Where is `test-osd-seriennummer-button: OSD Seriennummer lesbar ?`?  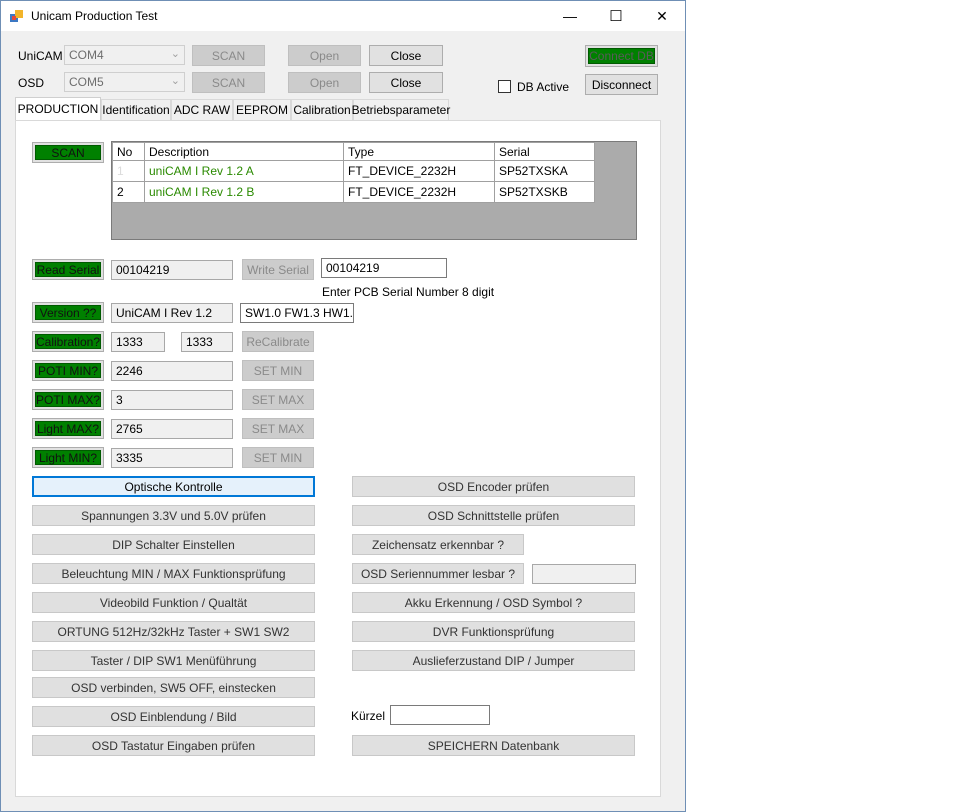 test-osd-seriennummer-button: OSD Seriennummer lesbar ? is located at coordinates (438, 573).